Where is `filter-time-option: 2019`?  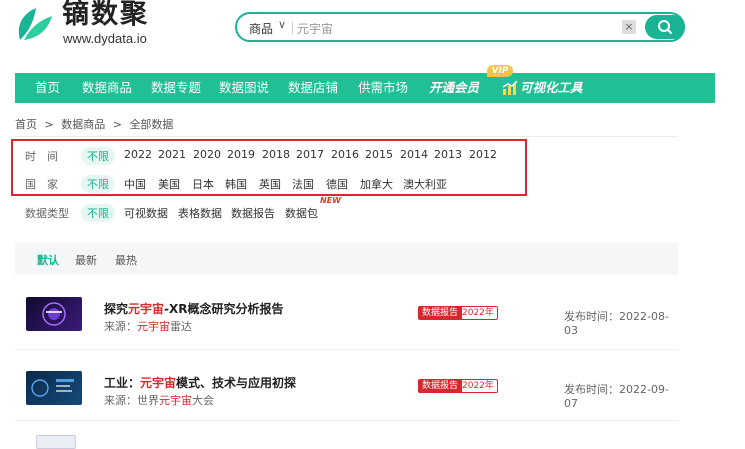 filter-time-option: 2019 is located at coordinates (241, 154).